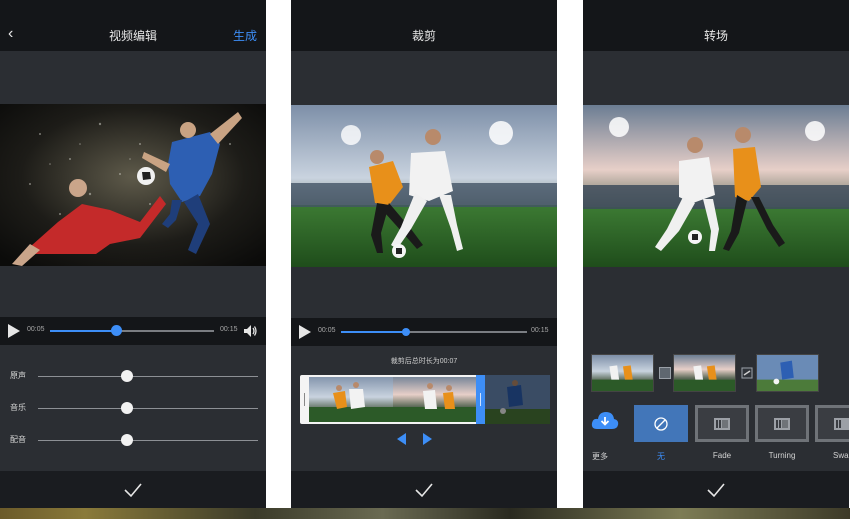  Describe the element at coordinates (600, 456) in the screenshot. I see `more-label: 更多` at that location.